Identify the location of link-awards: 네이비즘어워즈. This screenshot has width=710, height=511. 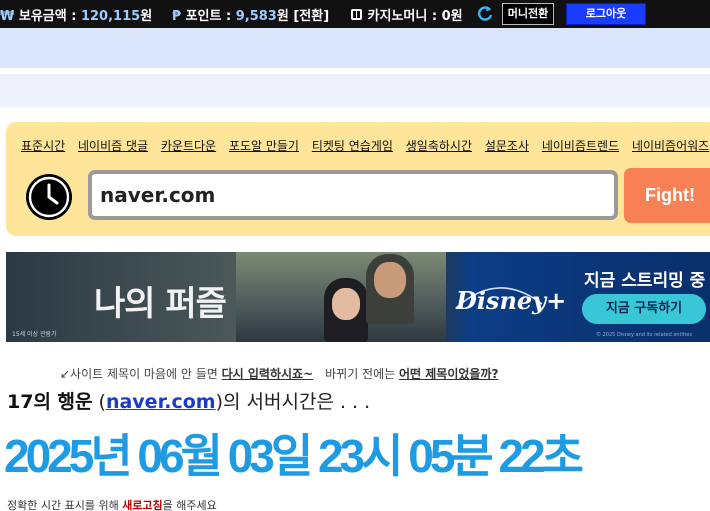
(670, 146).